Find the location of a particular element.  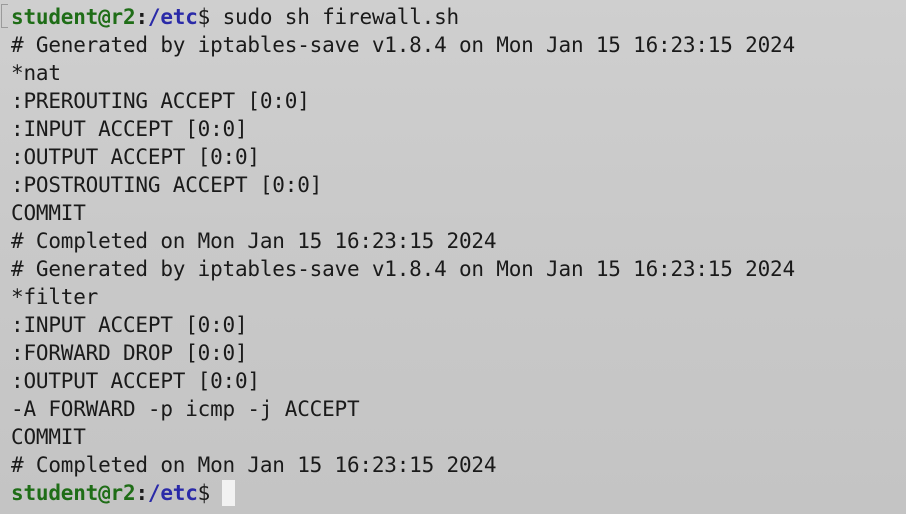

output-line: :POSTROUTING ACCEPT [0:0] is located at coordinates (167, 185).